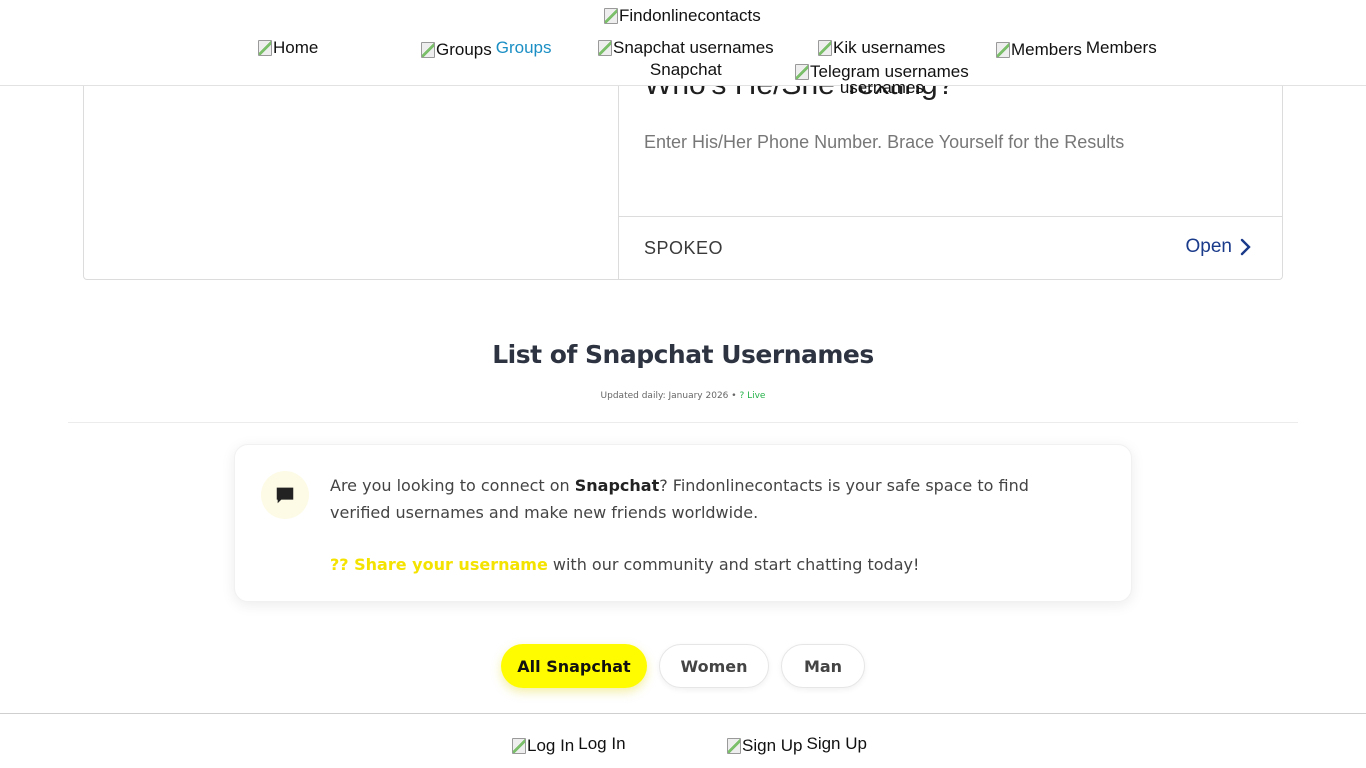 The image size is (1366, 768). I want to click on chat-bubble-icon, so click(285, 495).